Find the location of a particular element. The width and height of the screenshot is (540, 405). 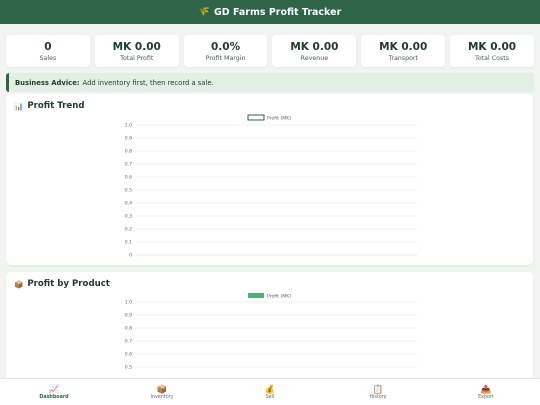

stat-label: Profit Margin is located at coordinates (225, 58).